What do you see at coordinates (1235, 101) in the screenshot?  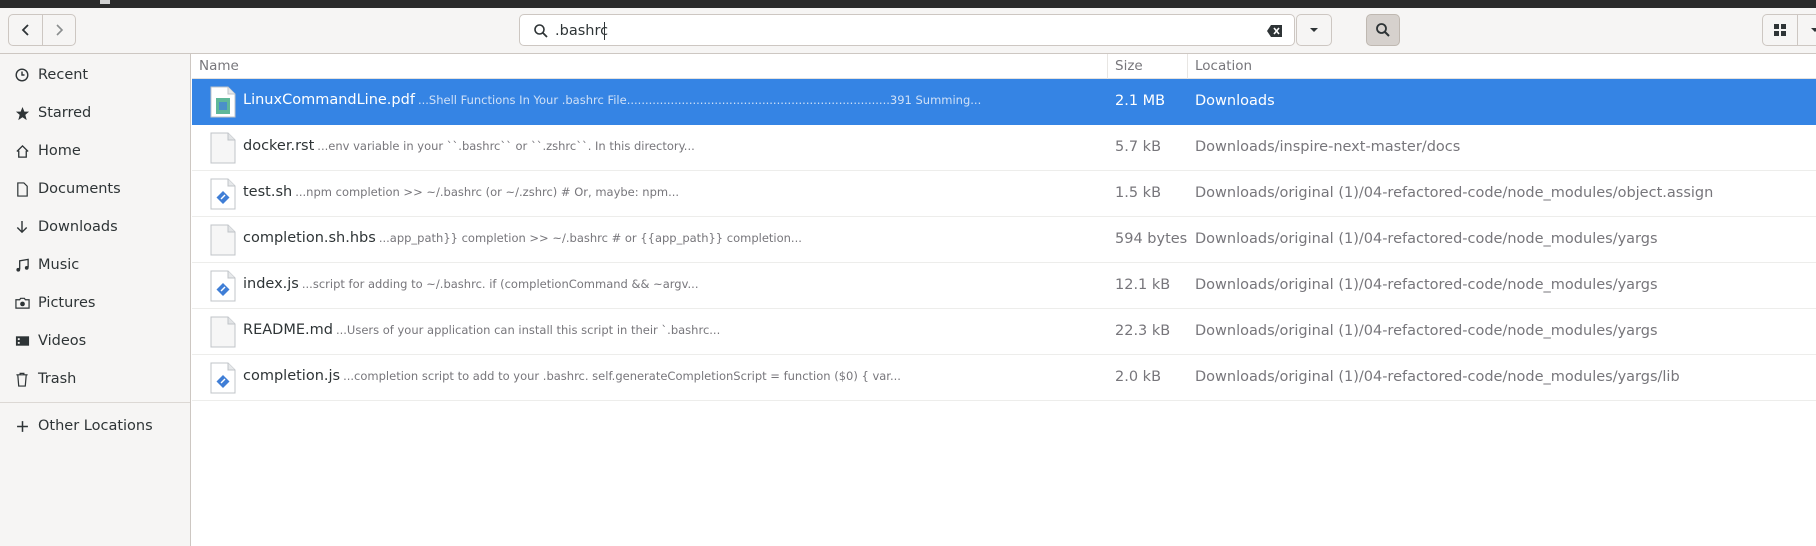 I see `file-location: Downloads` at bounding box center [1235, 101].